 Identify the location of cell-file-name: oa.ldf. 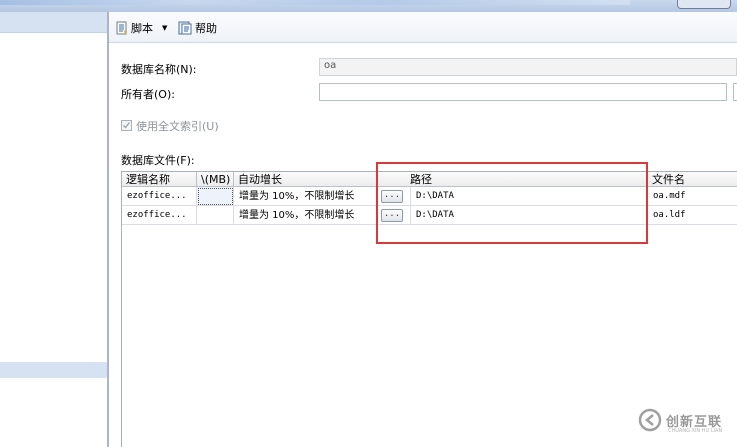
(692, 215).